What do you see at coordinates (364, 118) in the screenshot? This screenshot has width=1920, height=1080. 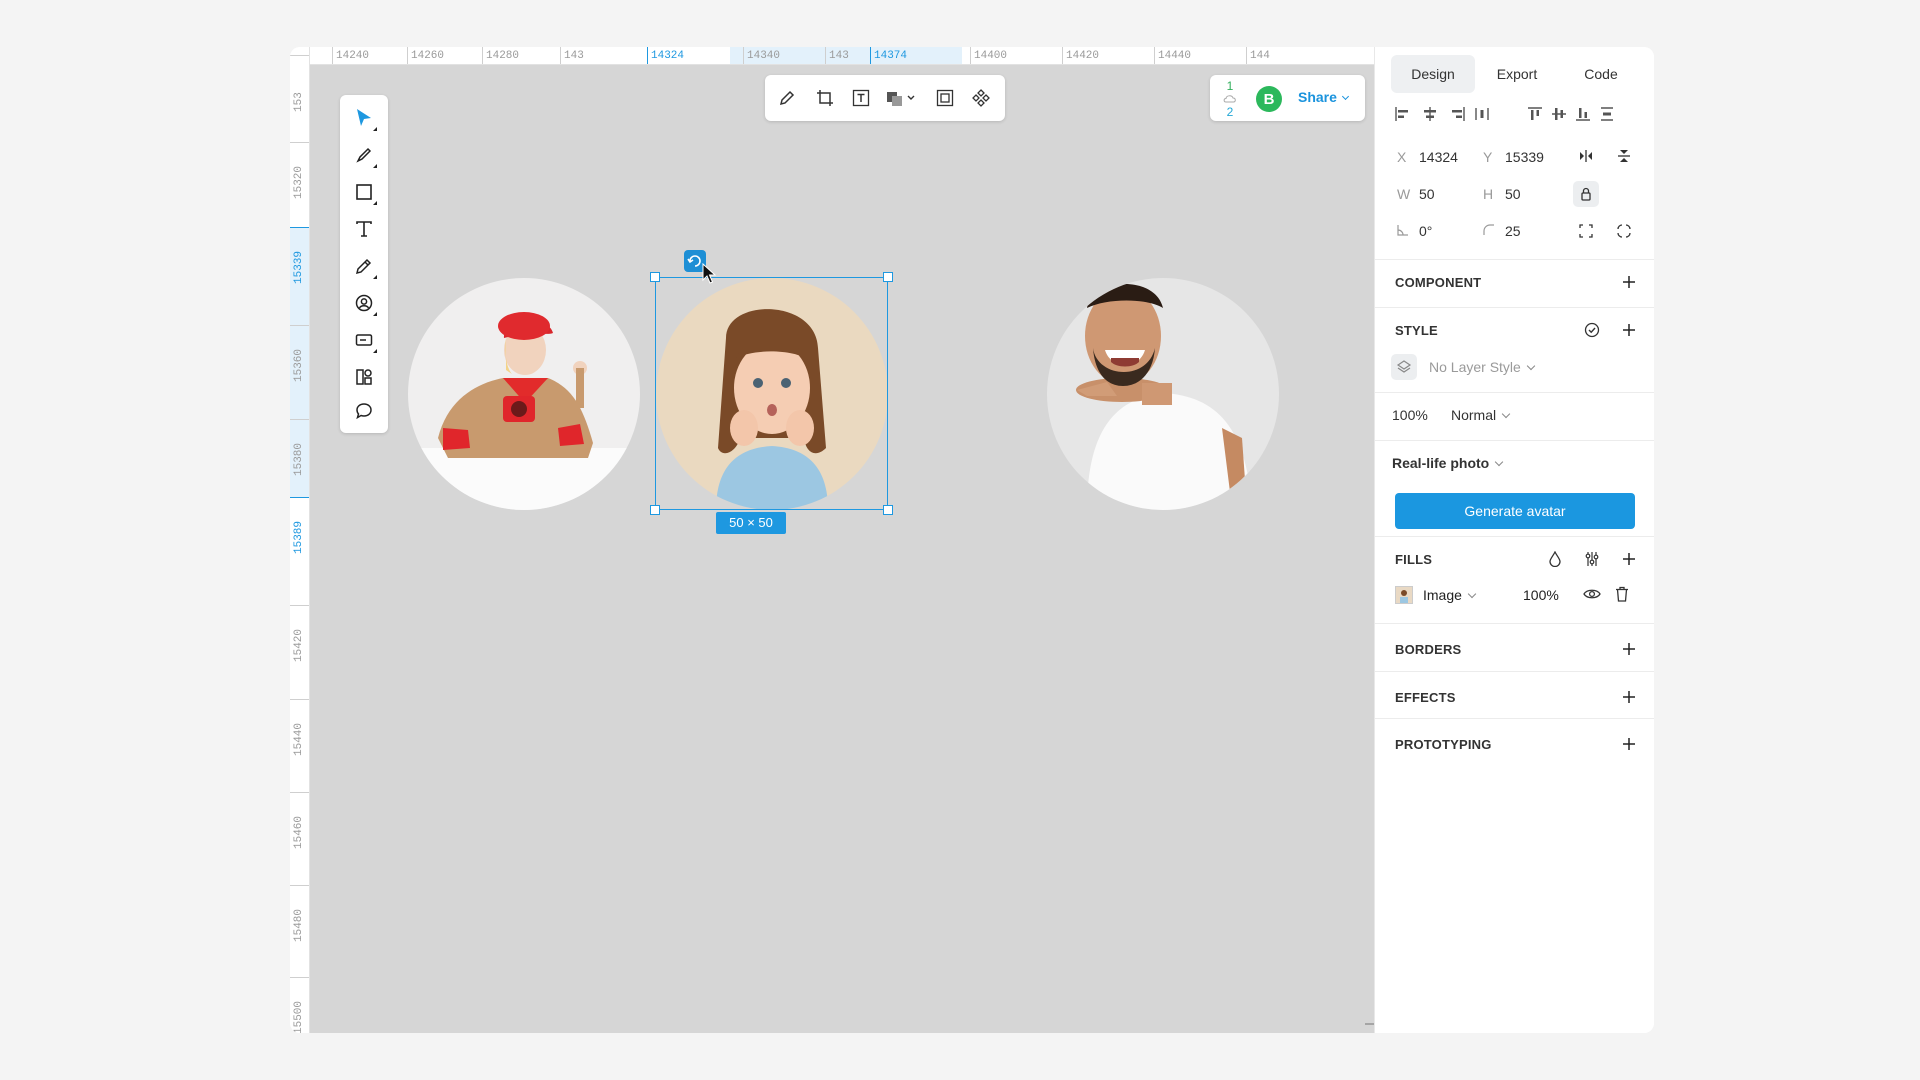 I see `select-tool` at bounding box center [364, 118].